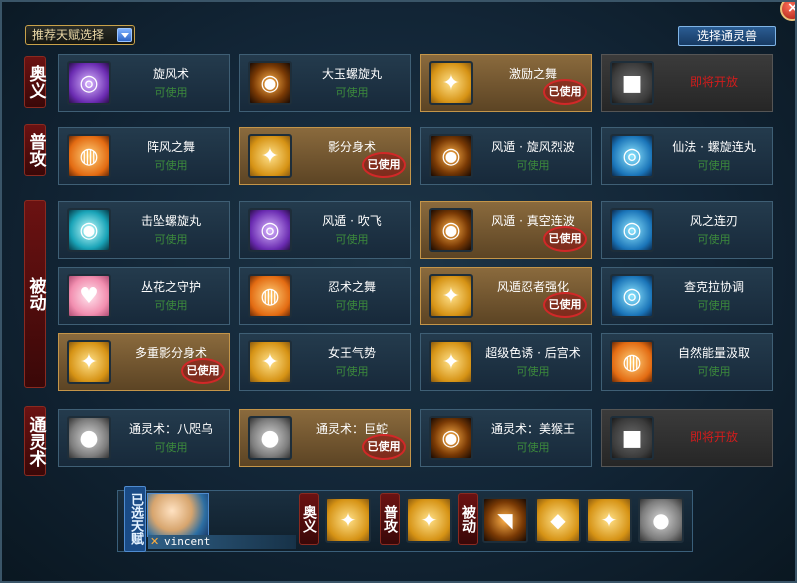  What do you see at coordinates (222, 542) in the screenshot?
I see `player-name-bar: ✕ vincent` at bounding box center [222, 542].